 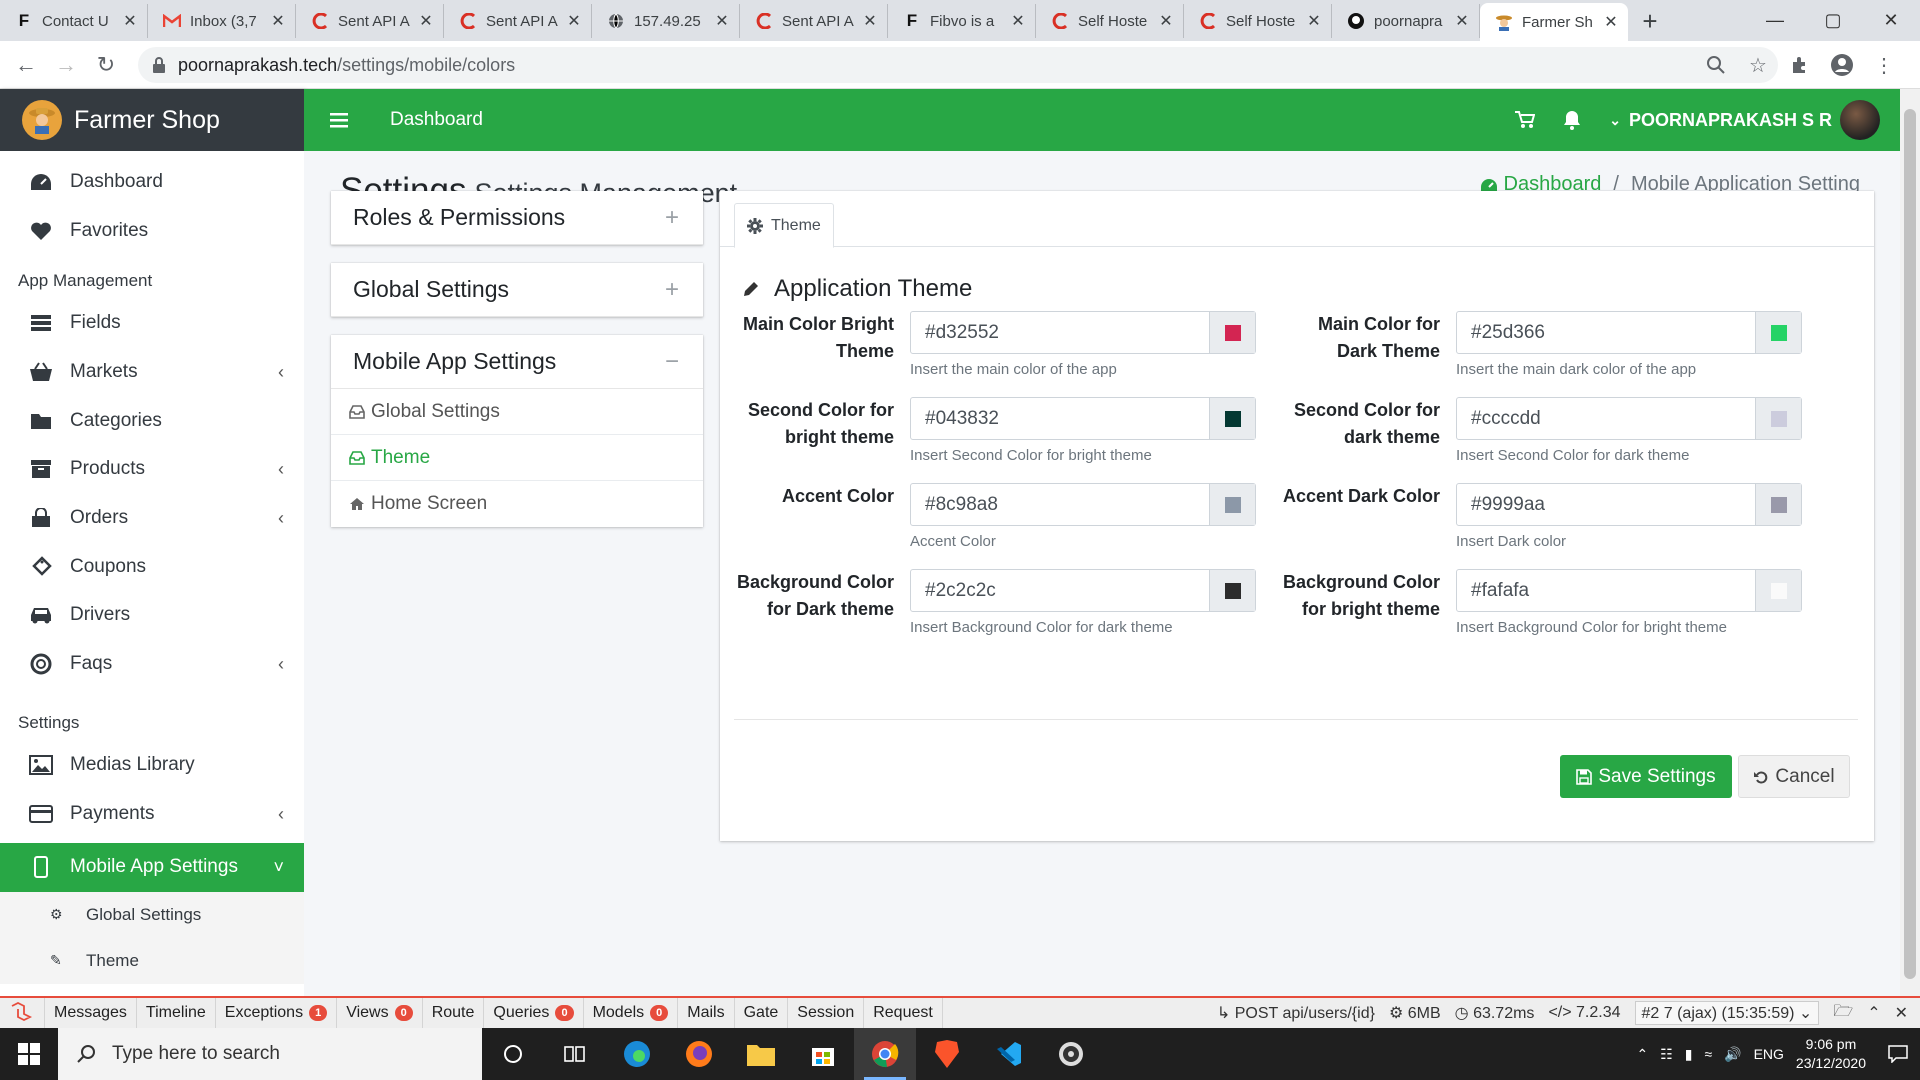 What do you see at coordinates (1646, 776) in the screenshot?
I see `save-settings-button: Save Settings` at bounding box center [1646, 776].